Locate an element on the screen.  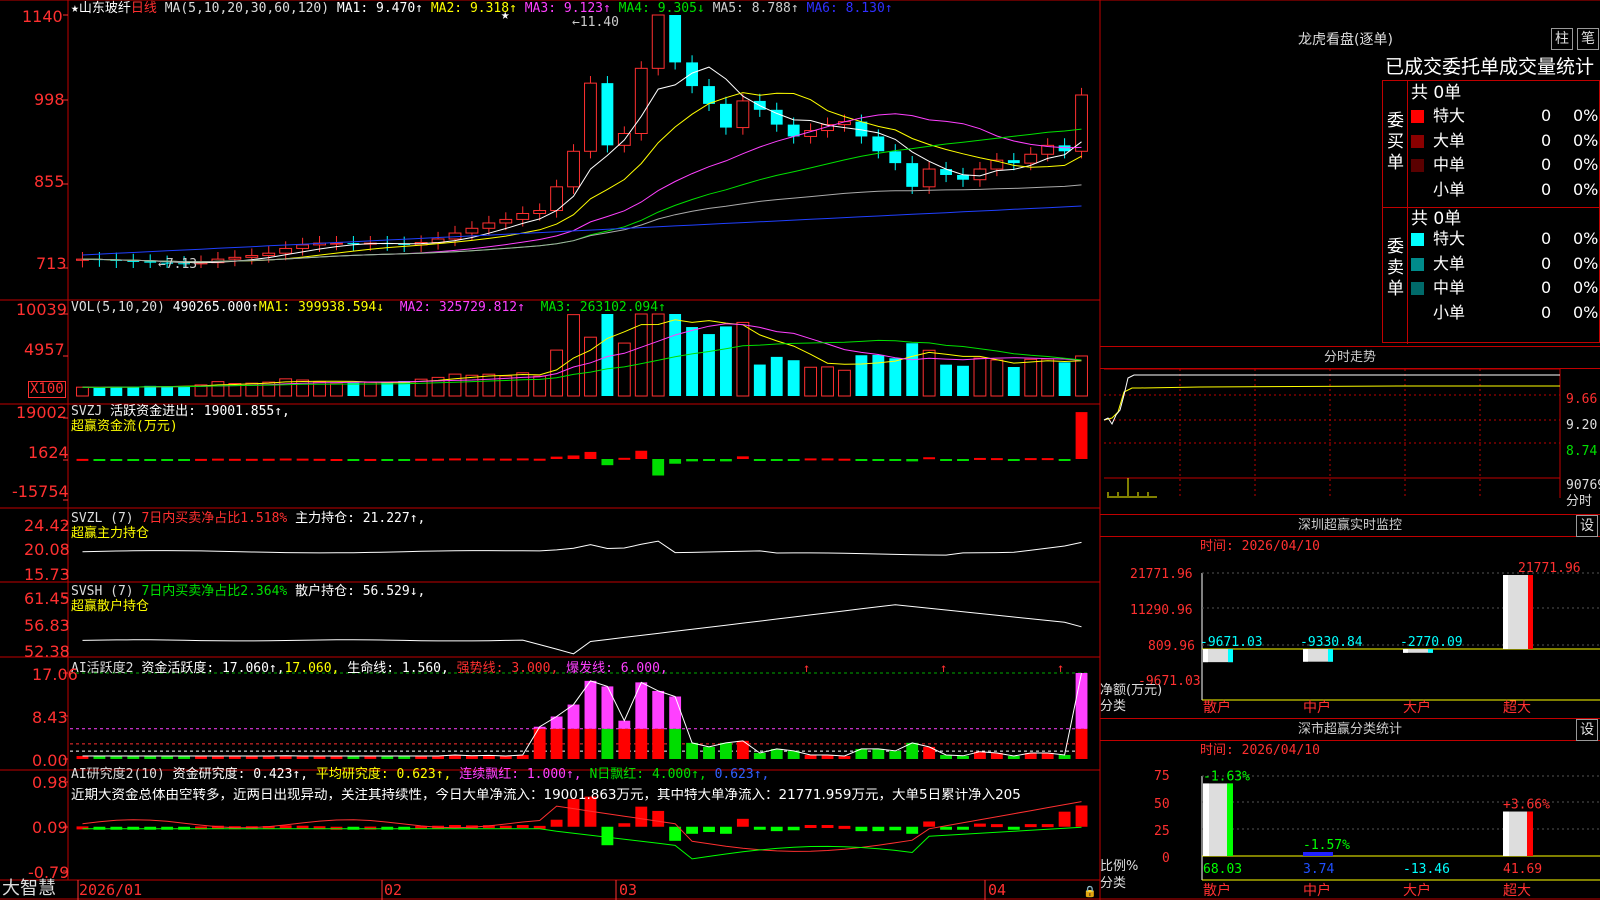
tab-tick-mode: 笔 is located at coordinates (1588, 39).